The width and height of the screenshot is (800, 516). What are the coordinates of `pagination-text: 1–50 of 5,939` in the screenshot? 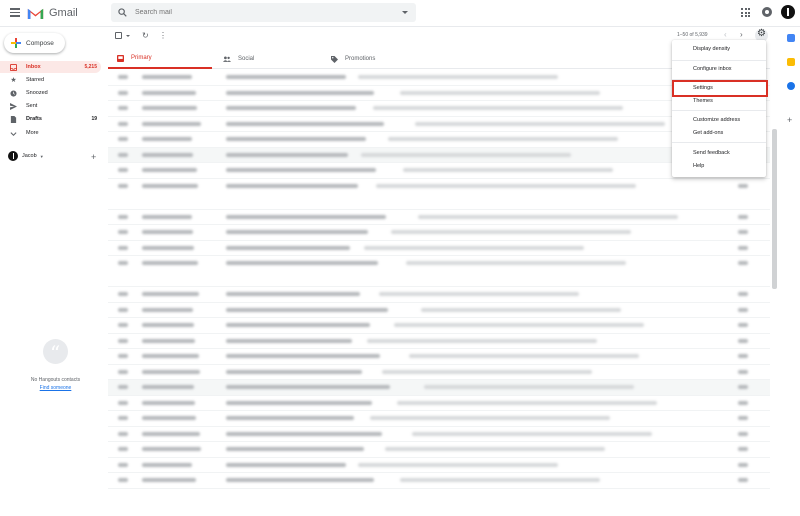 It's located at (692, 35).